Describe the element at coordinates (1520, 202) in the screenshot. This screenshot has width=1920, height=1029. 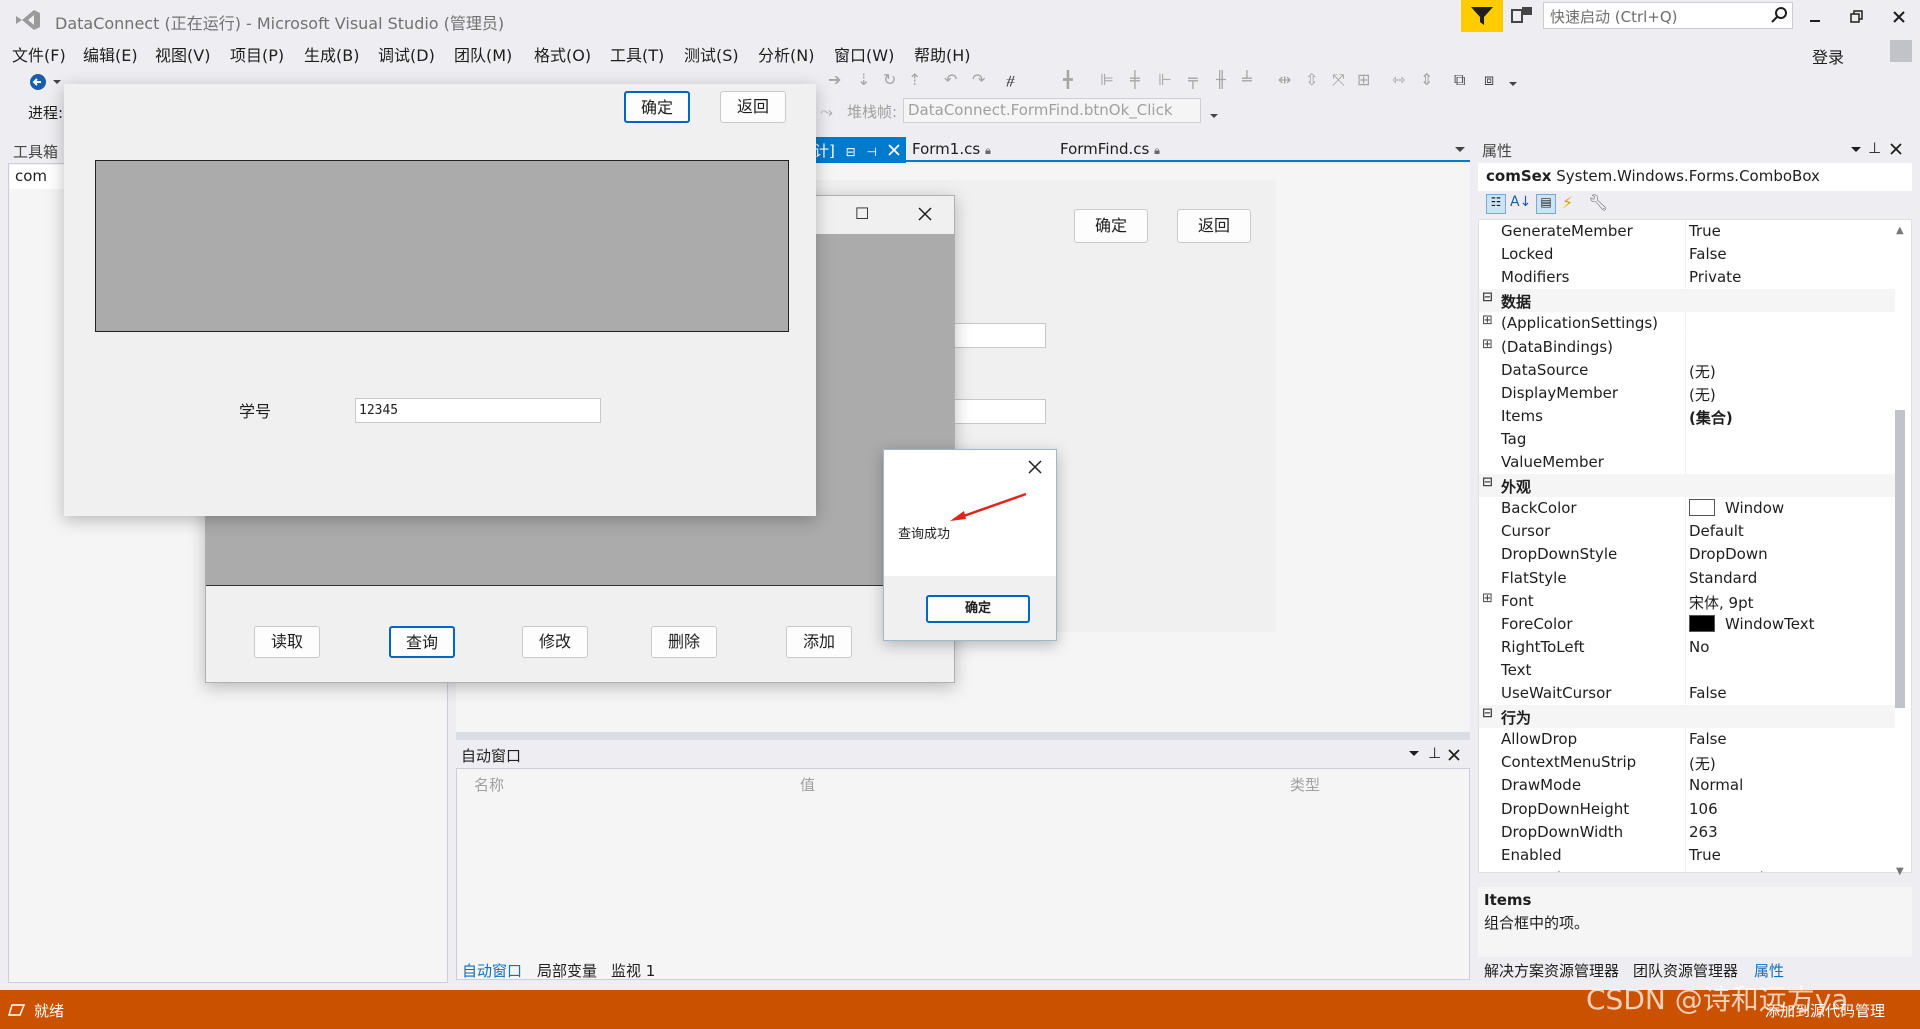
I see `alphabetical-icon: A↓` at that location.